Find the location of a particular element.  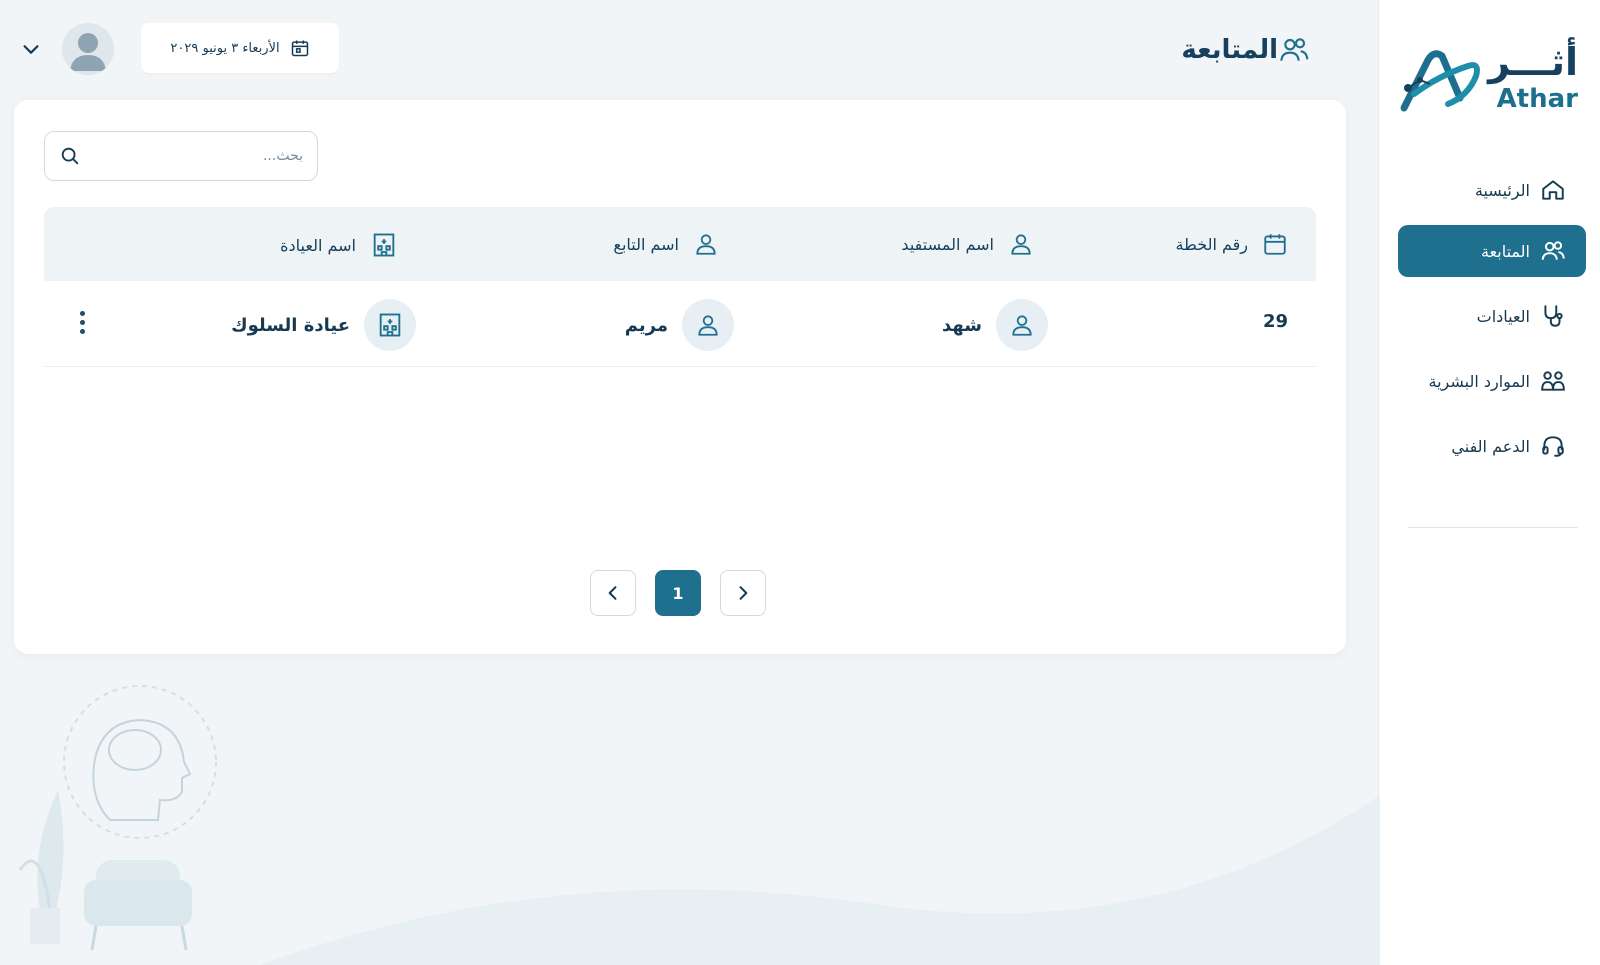

page-title: المتابعة is located at coordinates (1229, 50).